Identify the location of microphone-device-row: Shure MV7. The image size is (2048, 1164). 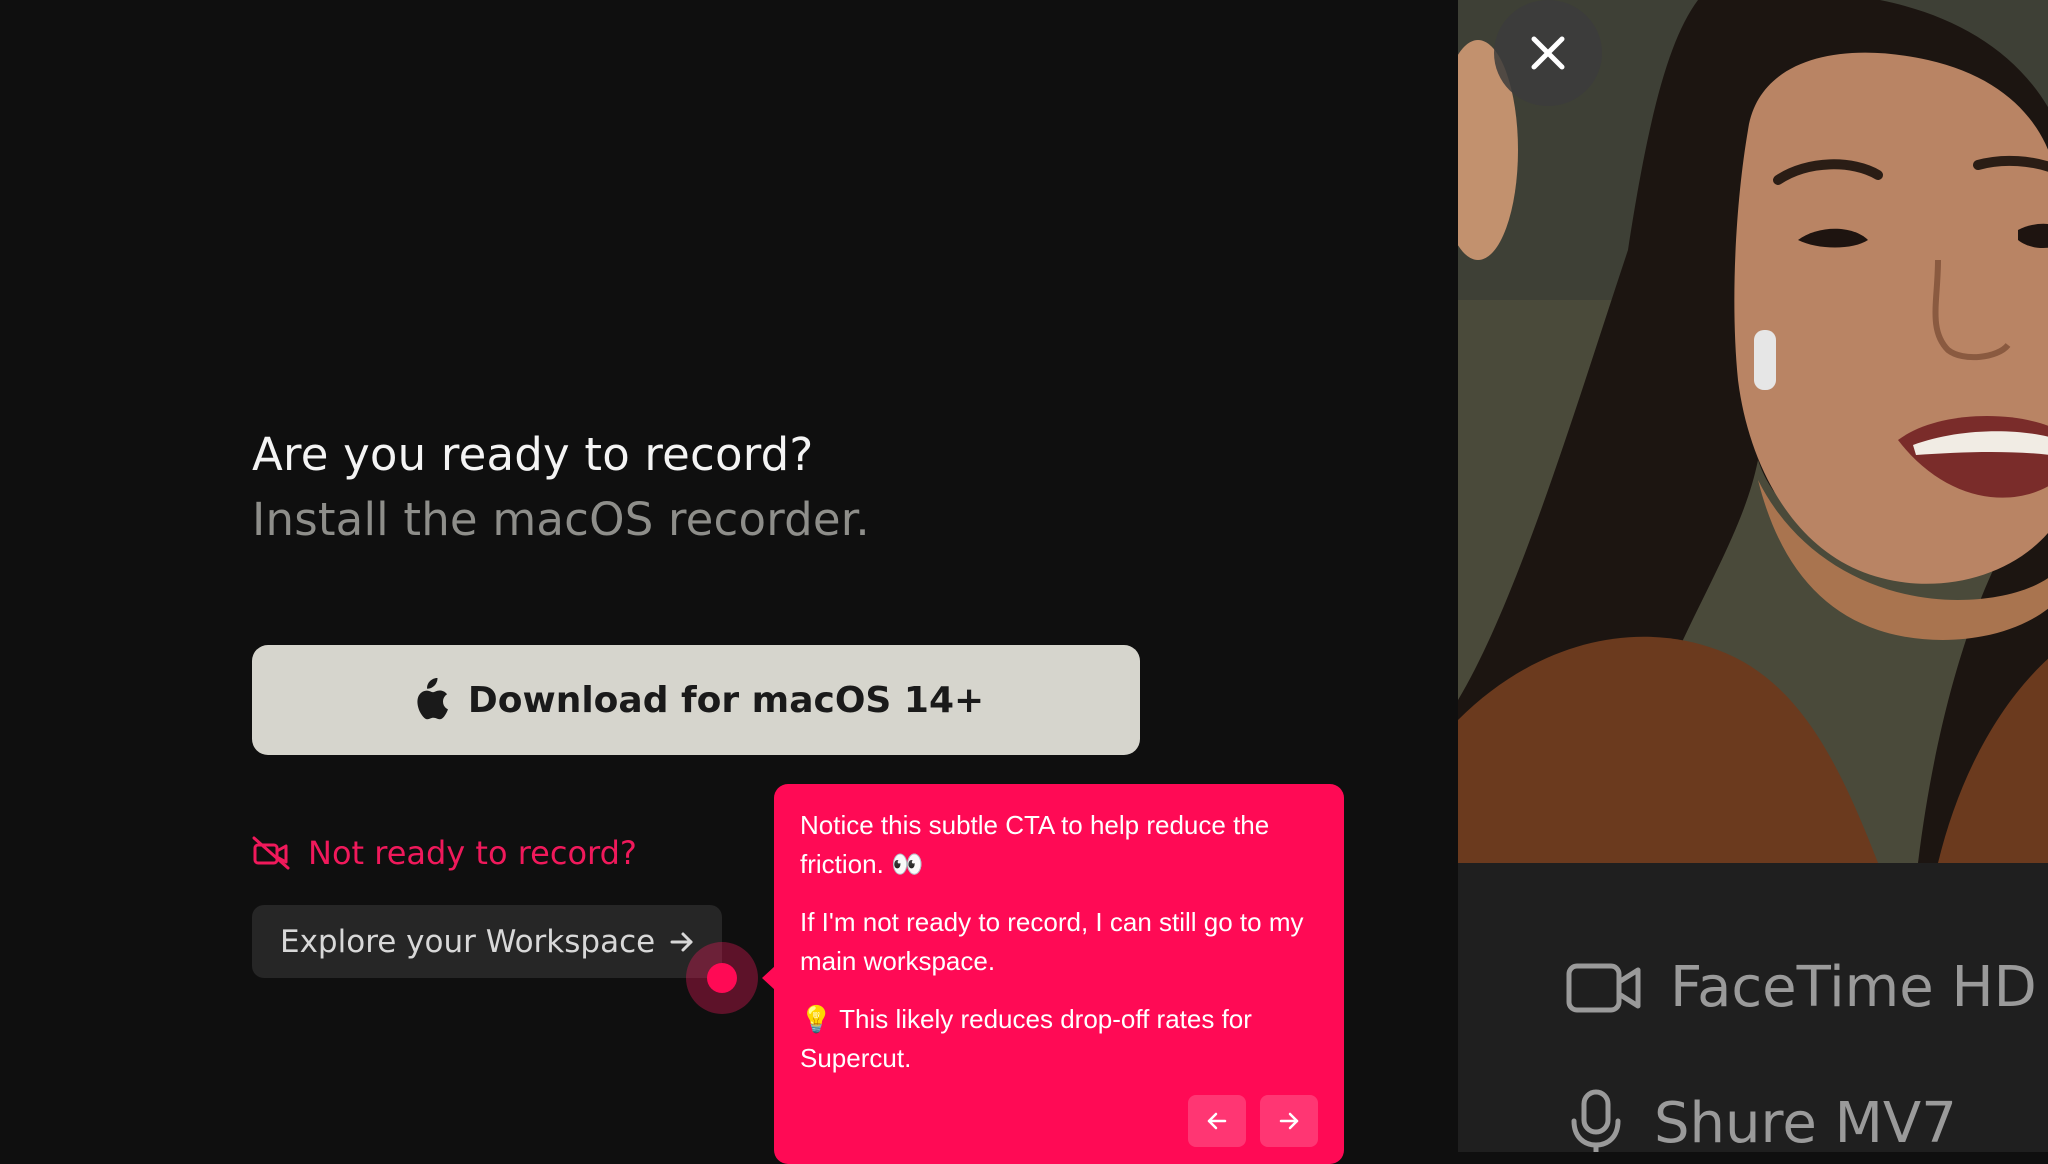
(1761, 1120).